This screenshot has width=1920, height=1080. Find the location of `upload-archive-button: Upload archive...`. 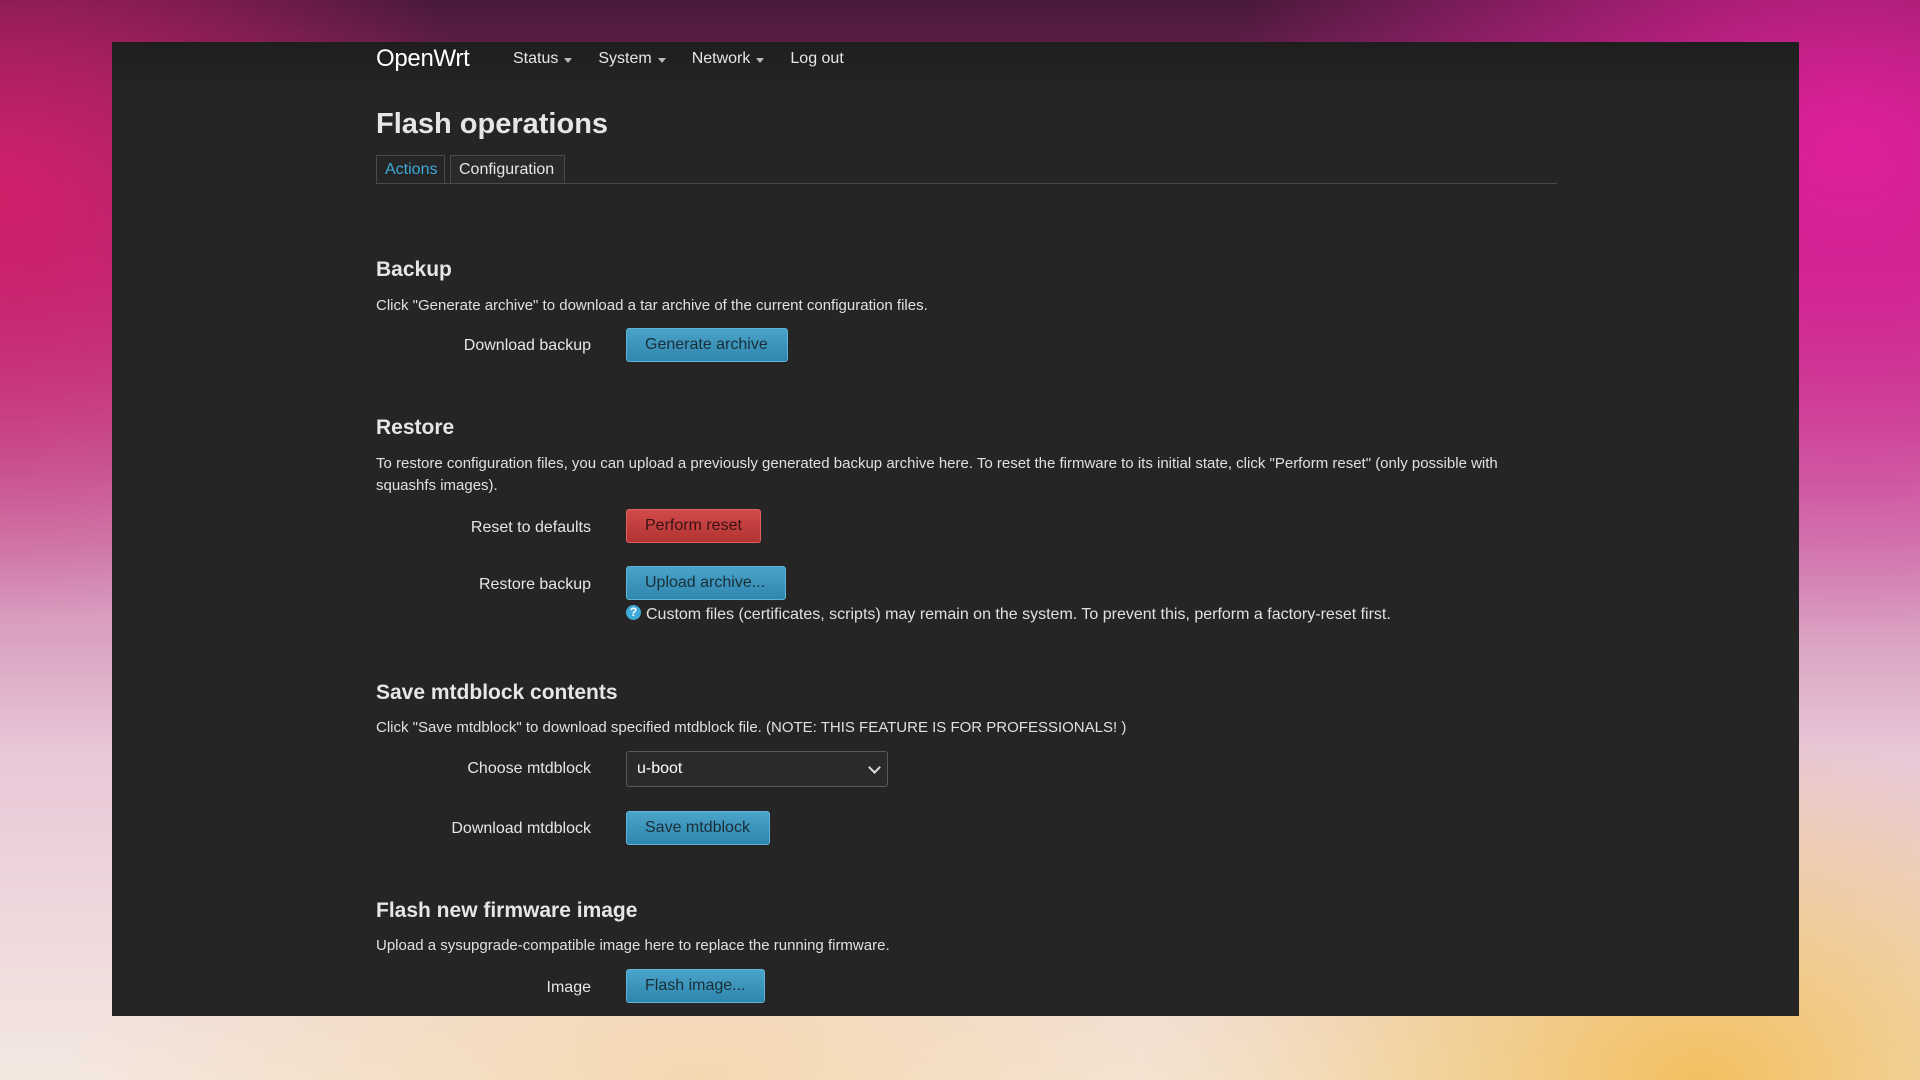

upload-archive-button: Upload archive... is located at coordinates (706, 583).